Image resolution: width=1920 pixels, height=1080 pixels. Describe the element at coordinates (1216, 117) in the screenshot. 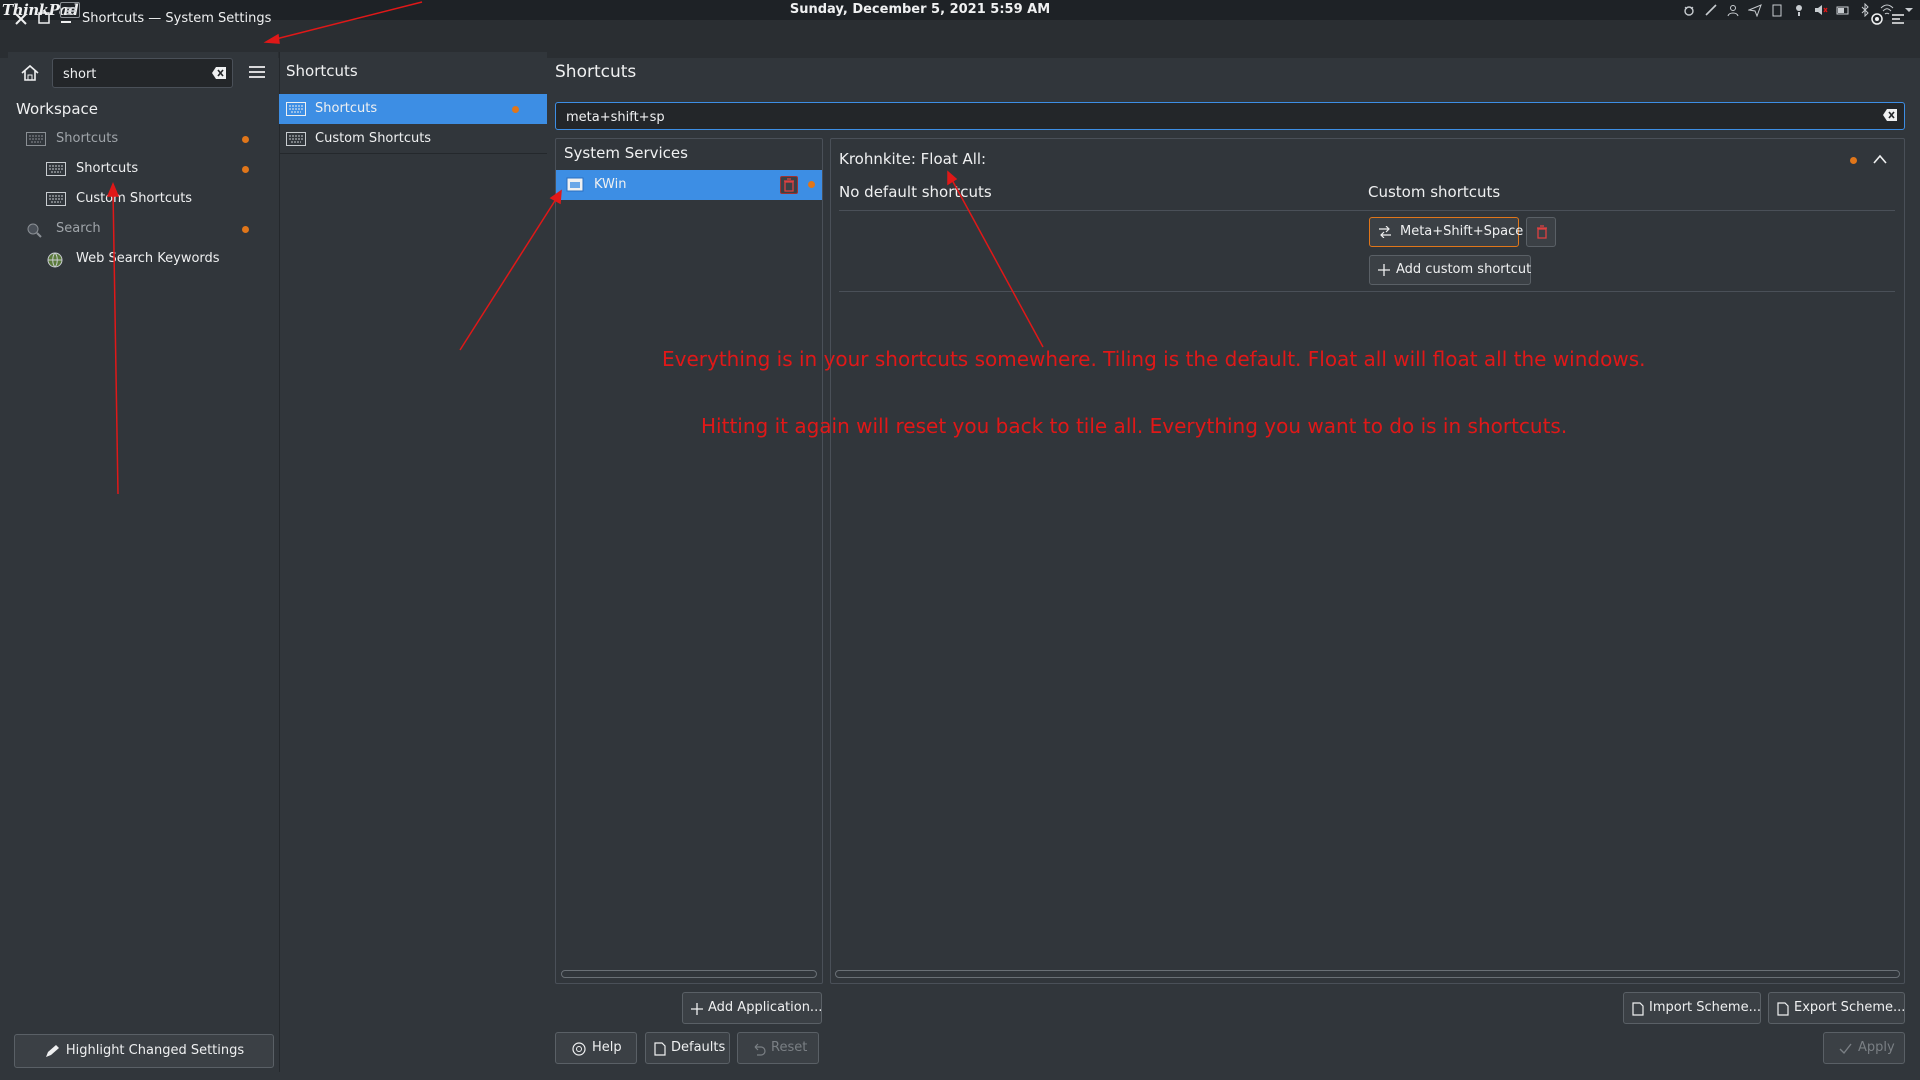

I see `shortcut-filter-input` at that location.